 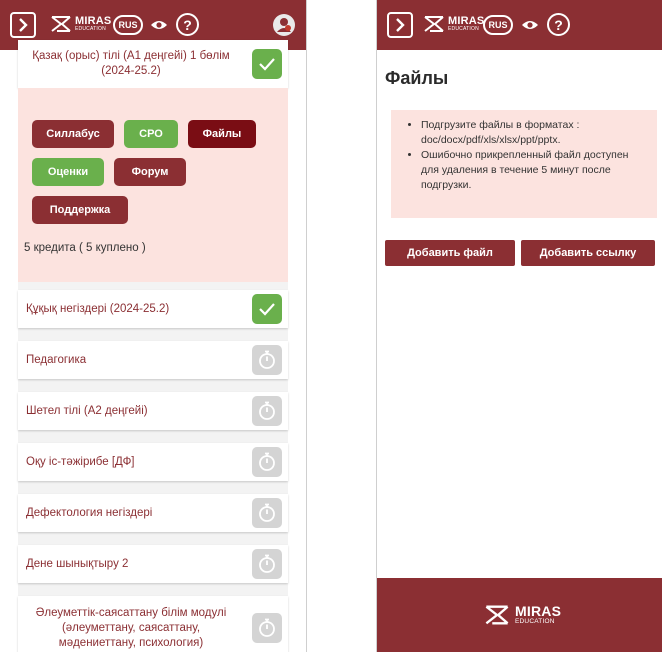 What do you see at coordinates (98, 308) in the screenshot?
I see `course-title: Құқық негіздері (2024-25.2)` at bounding box center [98, 308].